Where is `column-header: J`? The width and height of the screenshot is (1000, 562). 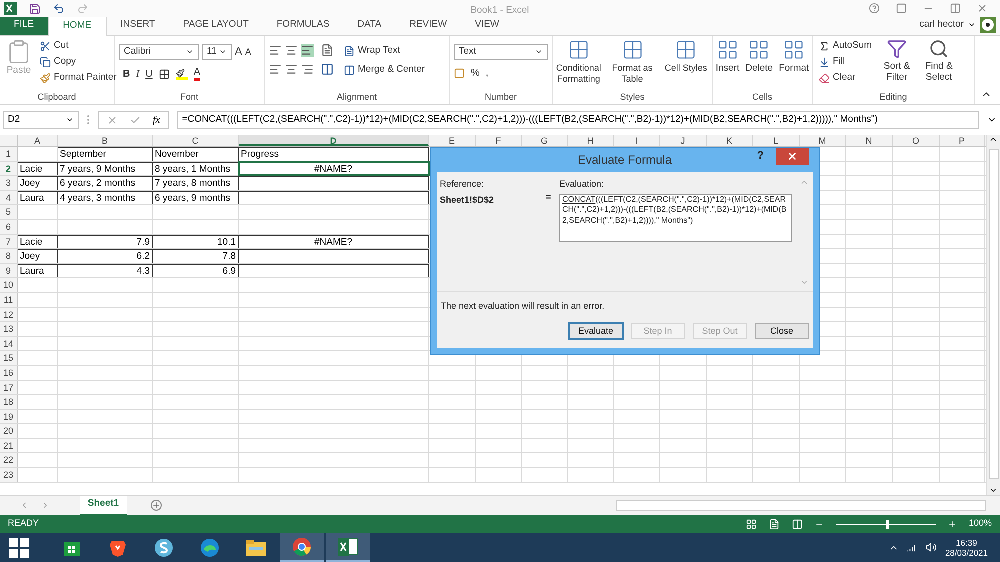
column-header: J is located at coordinates (683, 140).